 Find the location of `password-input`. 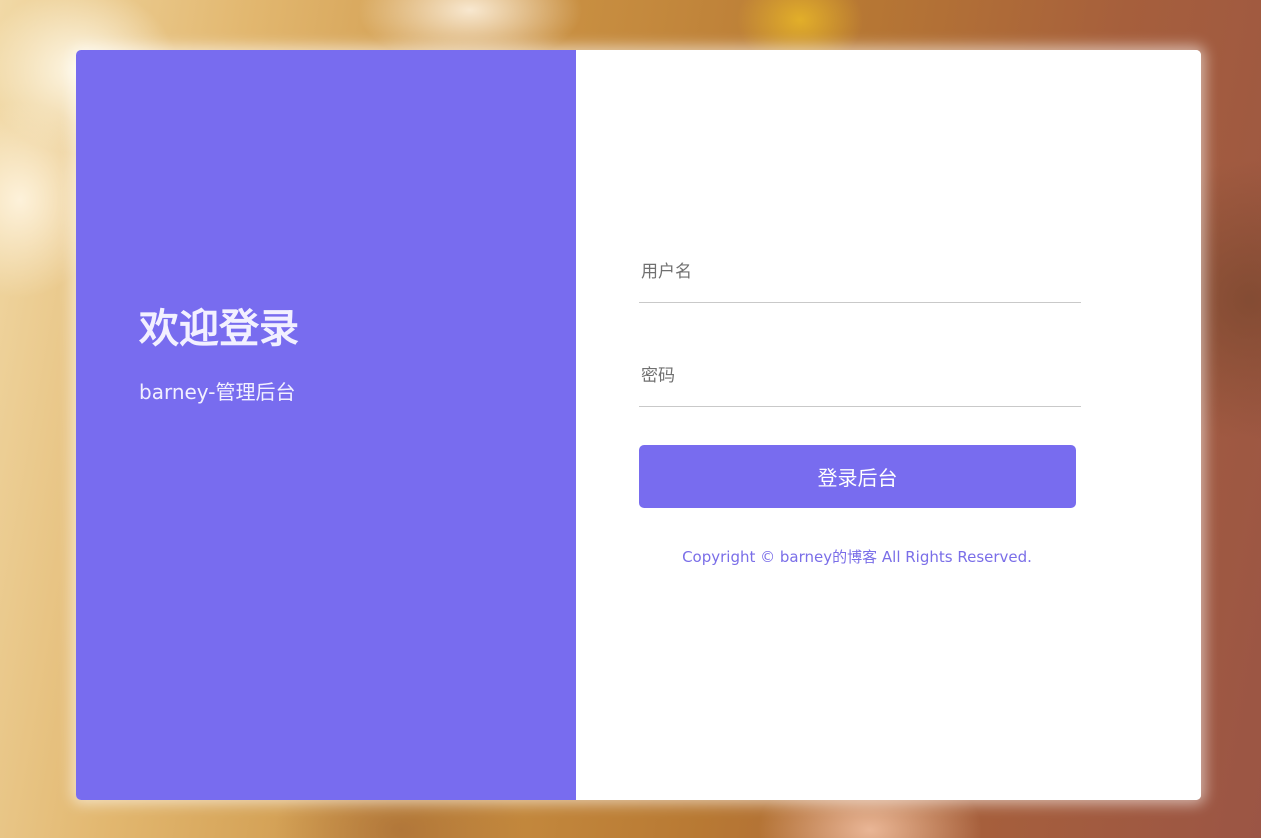

password-input is located at coordinates (860, 376).